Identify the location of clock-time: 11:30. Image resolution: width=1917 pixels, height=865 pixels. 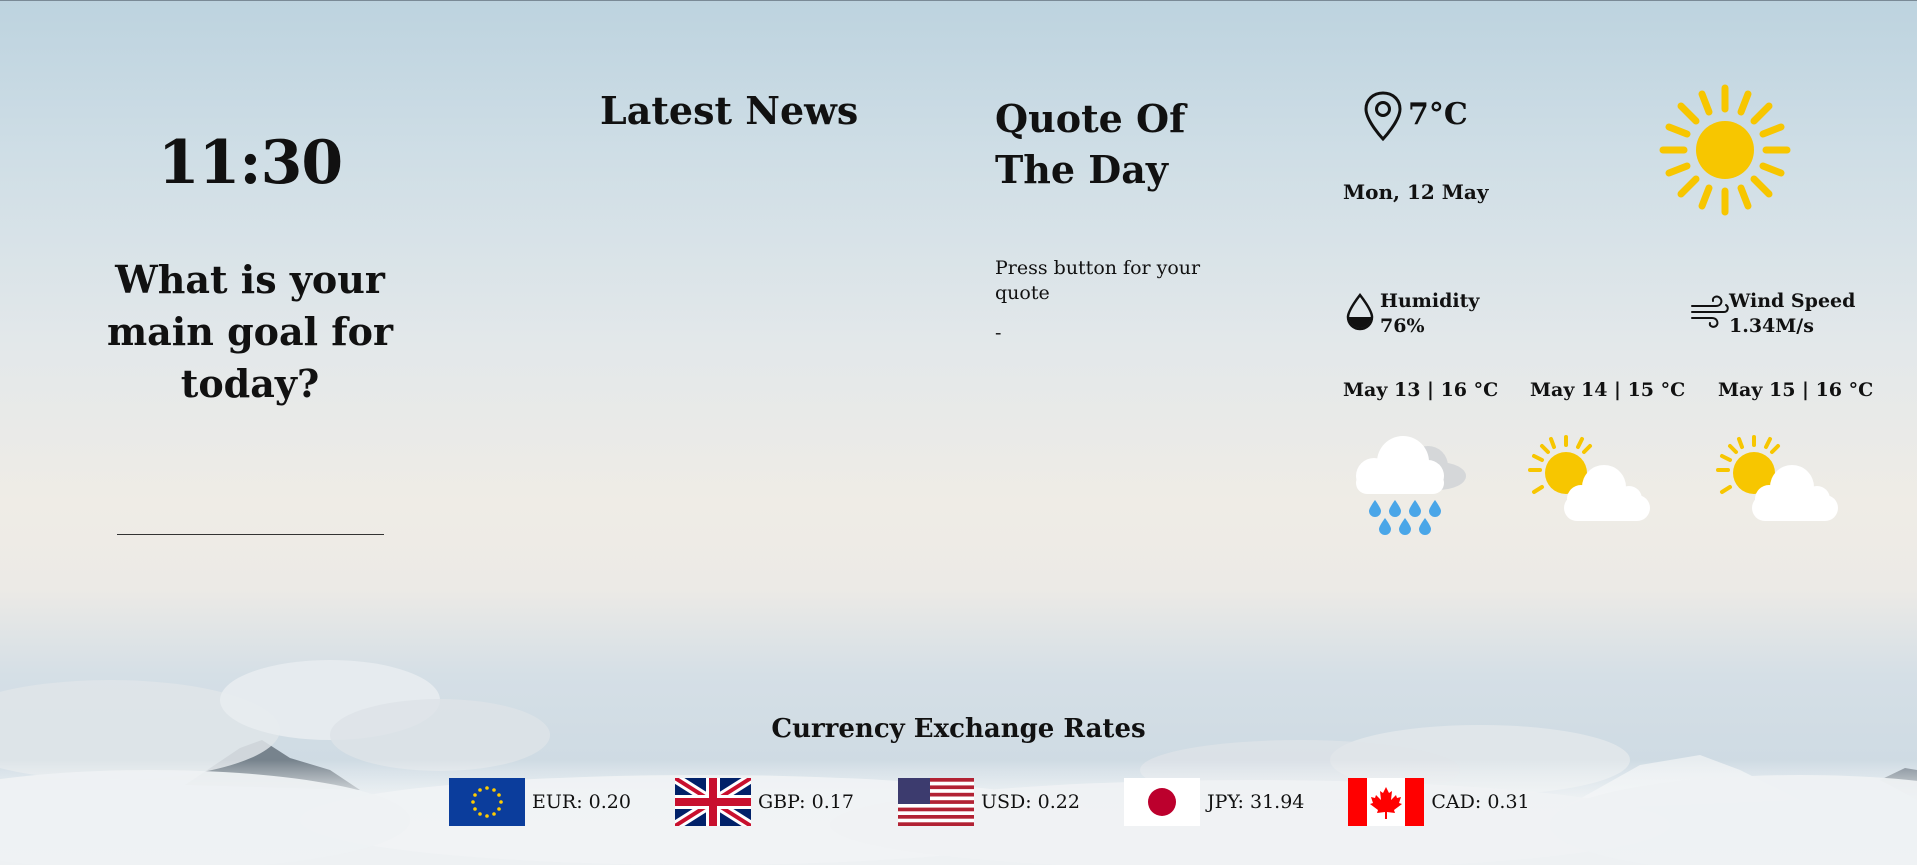
(250, 163).